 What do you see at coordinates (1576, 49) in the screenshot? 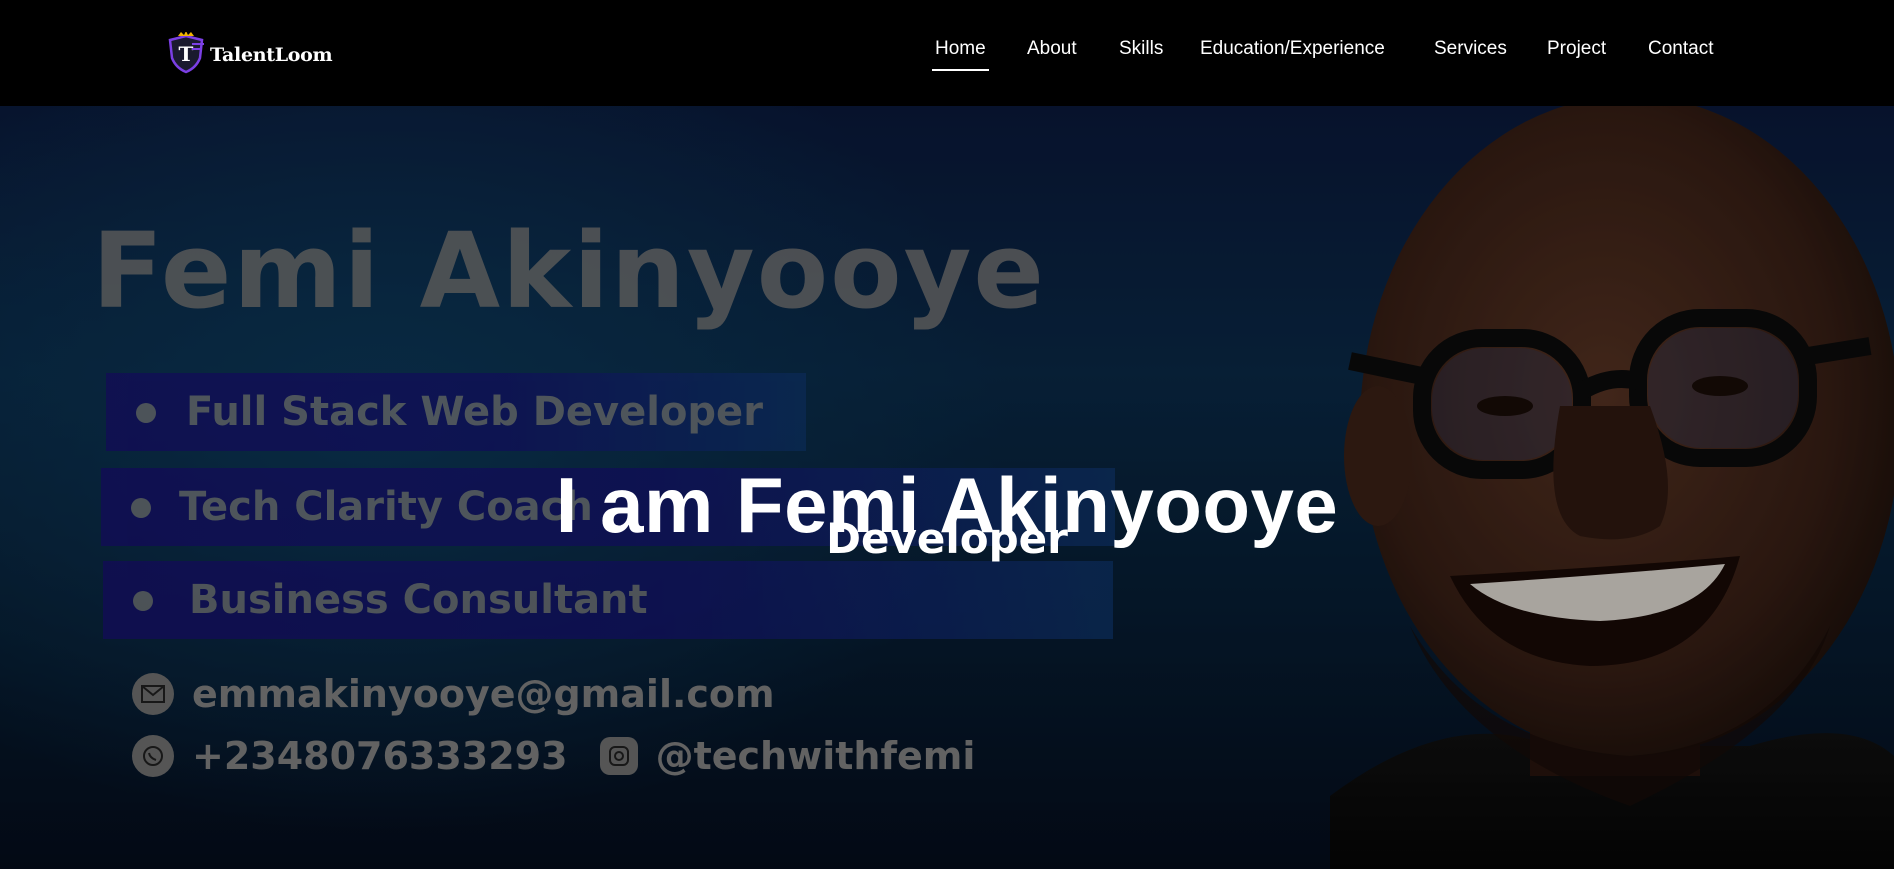
I see `nav-project: Project` at bounding box center [1576, 49].